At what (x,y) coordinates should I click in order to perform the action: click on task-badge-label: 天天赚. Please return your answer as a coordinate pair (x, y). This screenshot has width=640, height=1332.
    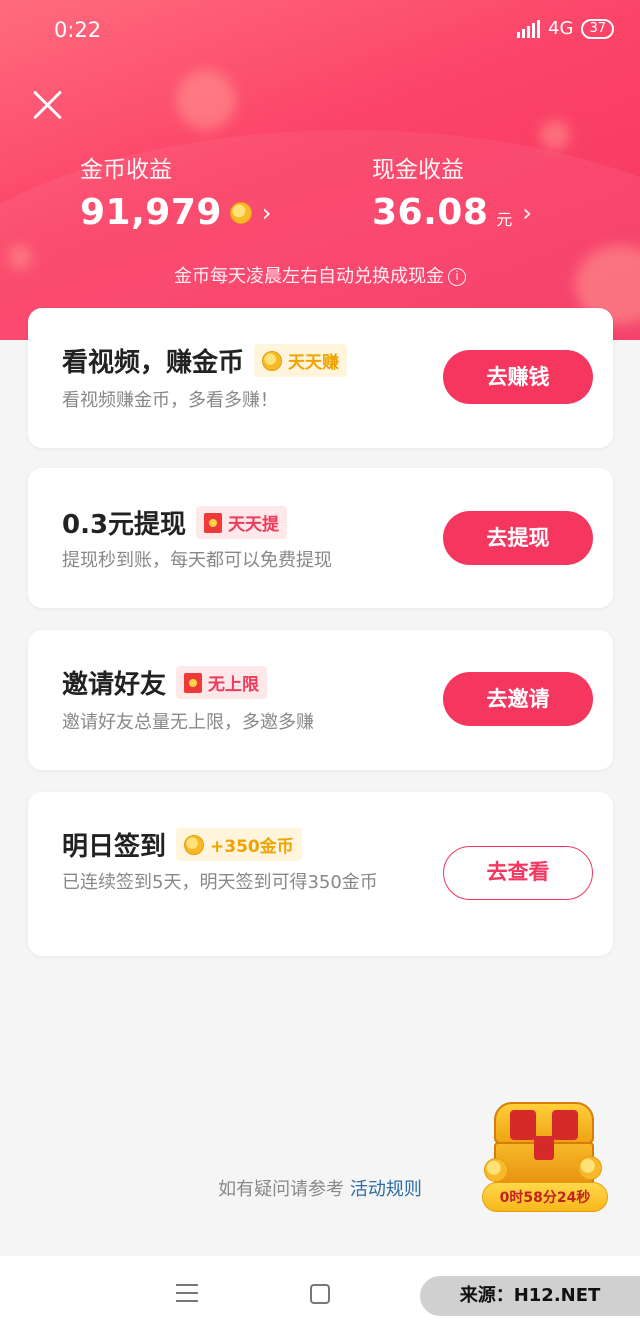
    Looking at the image, I should click on (314, 363).